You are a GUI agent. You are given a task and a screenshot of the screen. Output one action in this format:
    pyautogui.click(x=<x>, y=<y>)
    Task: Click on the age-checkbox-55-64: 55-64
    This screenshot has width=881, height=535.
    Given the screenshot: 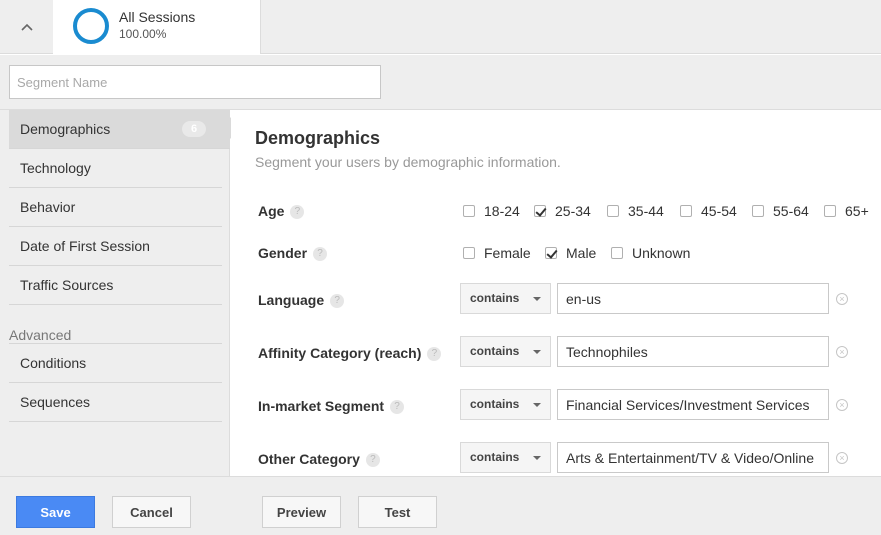 What is the action you would take?
    pyautogui.click(x=780, y=211)
    